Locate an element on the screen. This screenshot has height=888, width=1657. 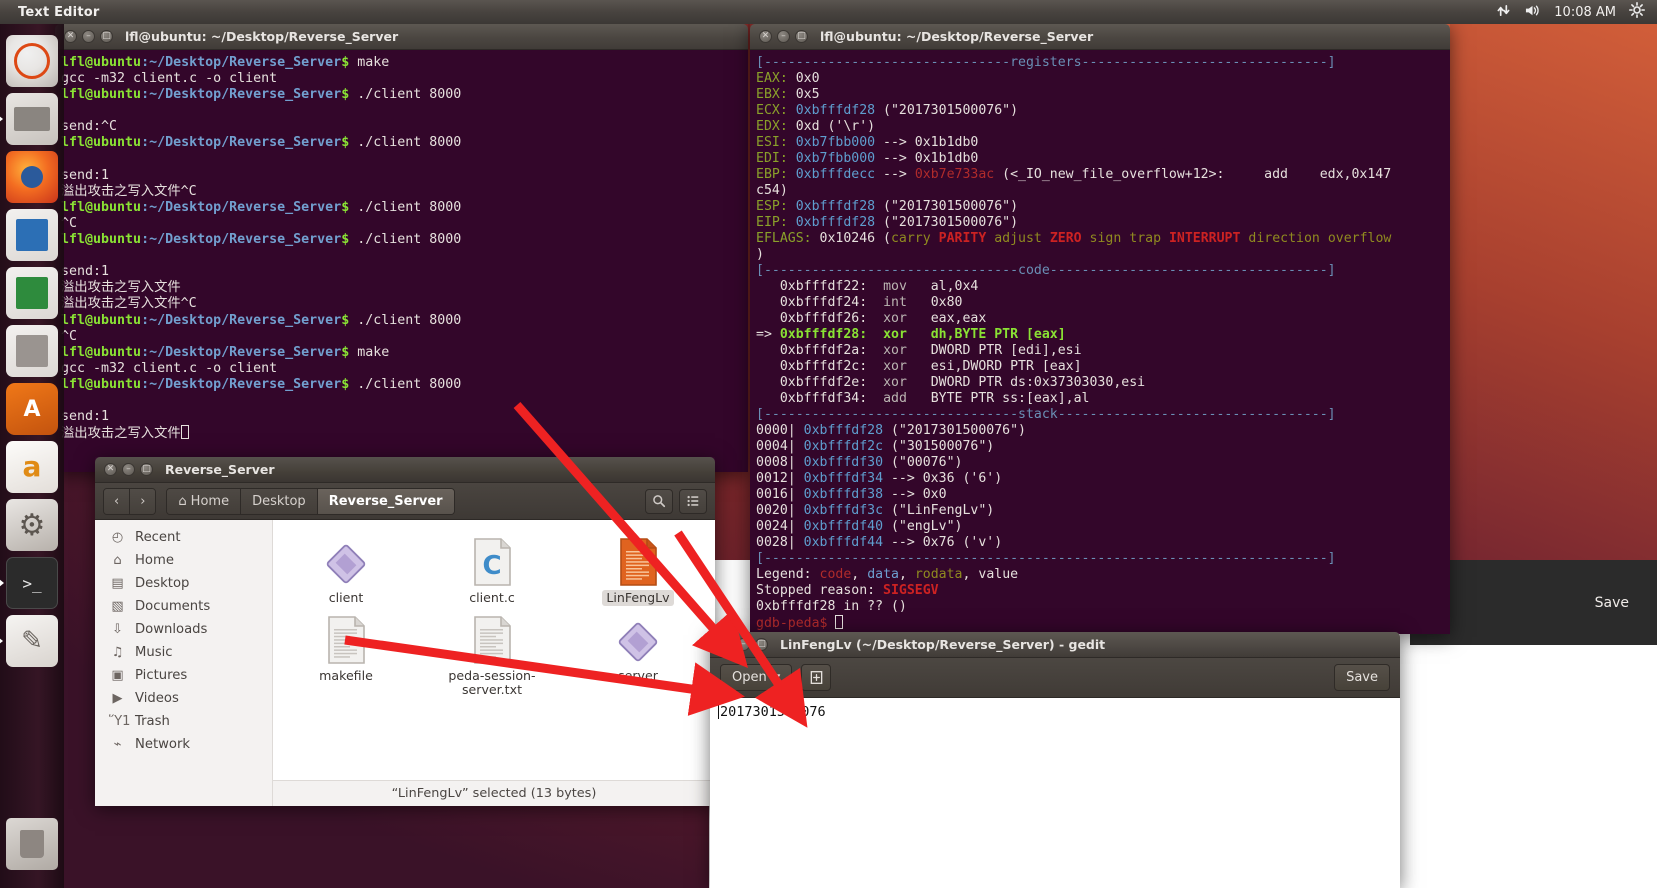
launcher-item-trash is located at coordinates (32, 844).